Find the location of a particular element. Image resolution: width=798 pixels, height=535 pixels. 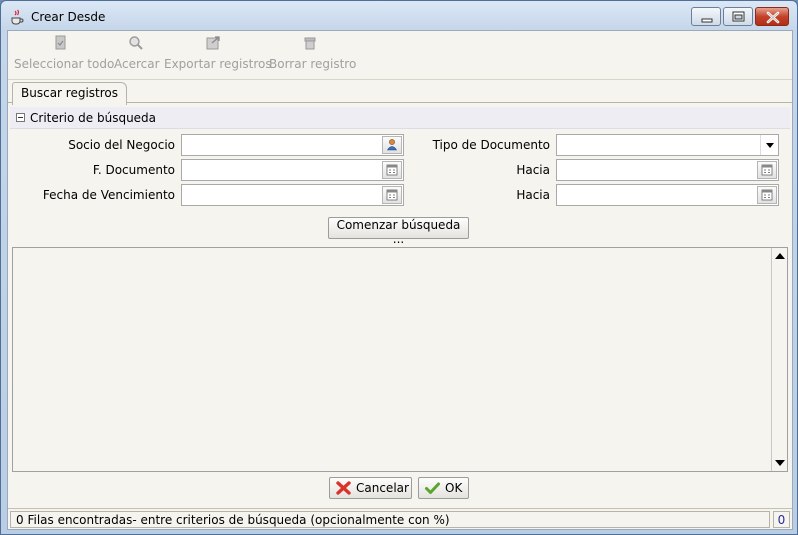

due-date-to-calendar-button is located at coordinates (767, 195).